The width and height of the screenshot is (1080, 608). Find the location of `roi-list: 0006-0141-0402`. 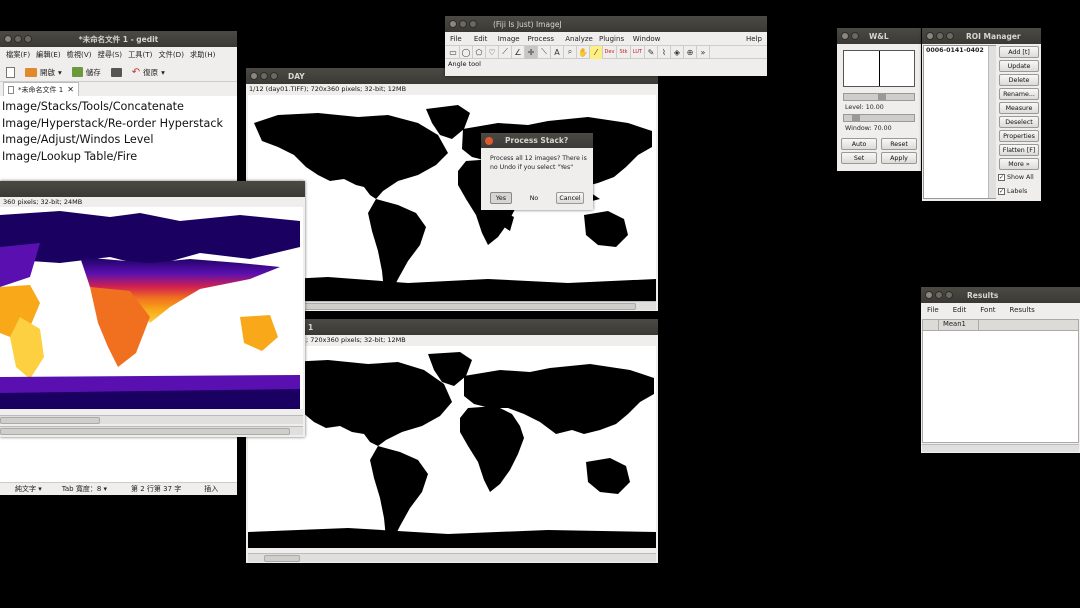

roi-list: 0006-0141-0402 is located at coordinates (959, 122).